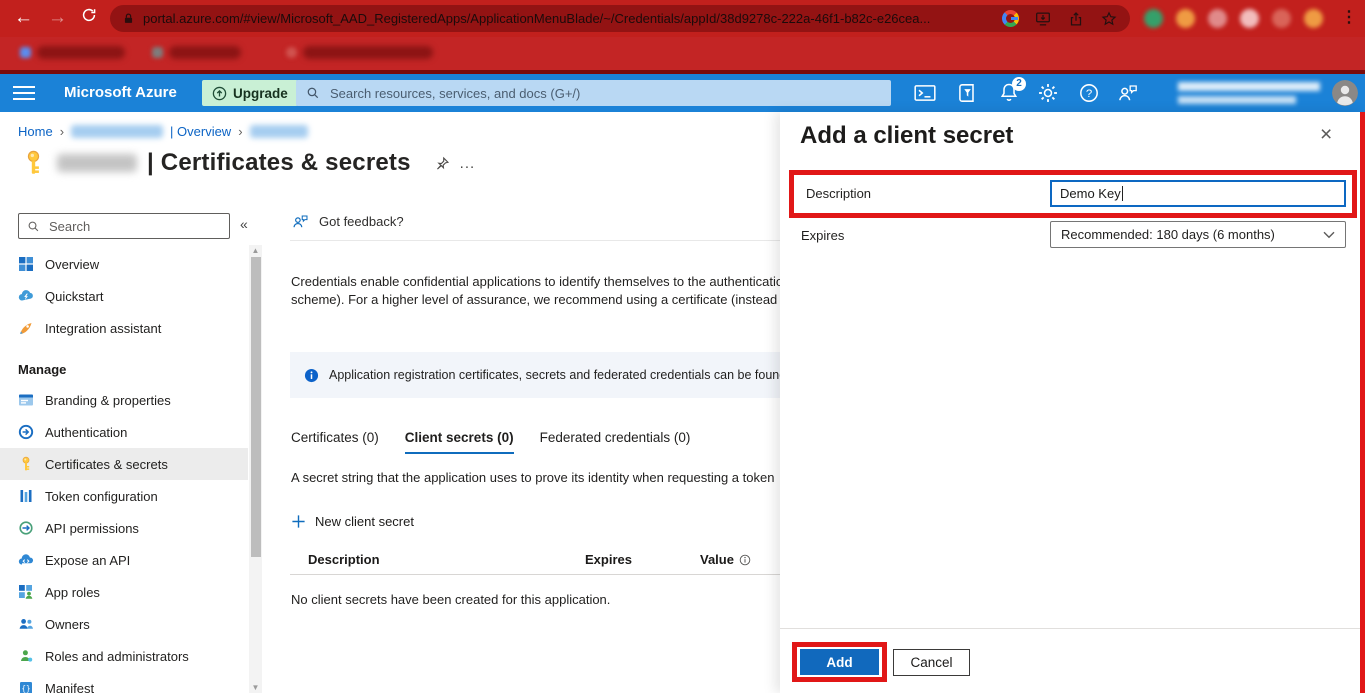  I want to click on global-search-bar, so click(593, 93).